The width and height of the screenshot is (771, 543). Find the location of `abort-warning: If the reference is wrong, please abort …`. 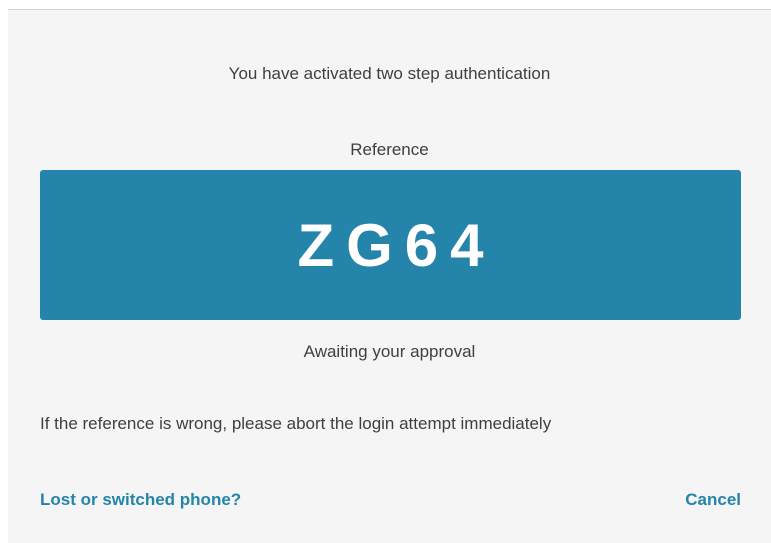

abort-warning: If the reference is wrong, please abort … is located at coordinates (296, 423).